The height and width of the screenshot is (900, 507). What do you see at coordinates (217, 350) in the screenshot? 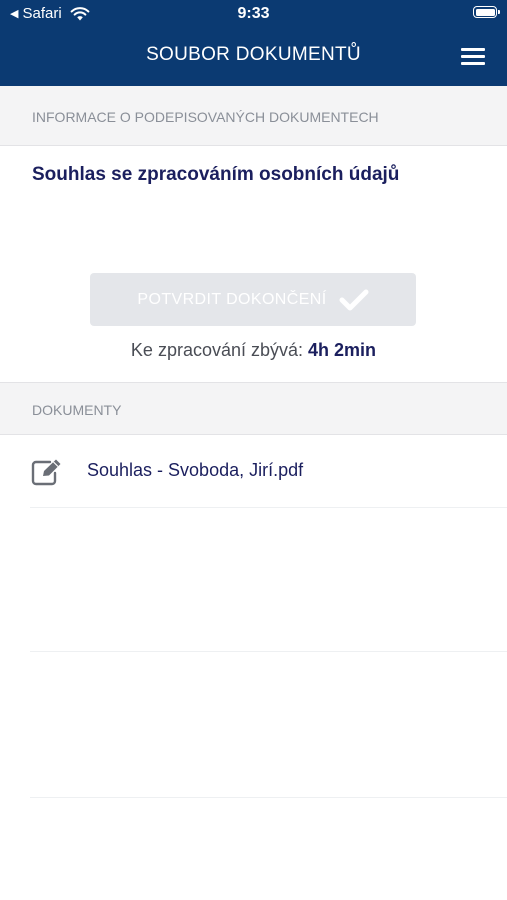
I see `remaining-label: Ke zpracování zbývá:` at bounding box center [217, 350].